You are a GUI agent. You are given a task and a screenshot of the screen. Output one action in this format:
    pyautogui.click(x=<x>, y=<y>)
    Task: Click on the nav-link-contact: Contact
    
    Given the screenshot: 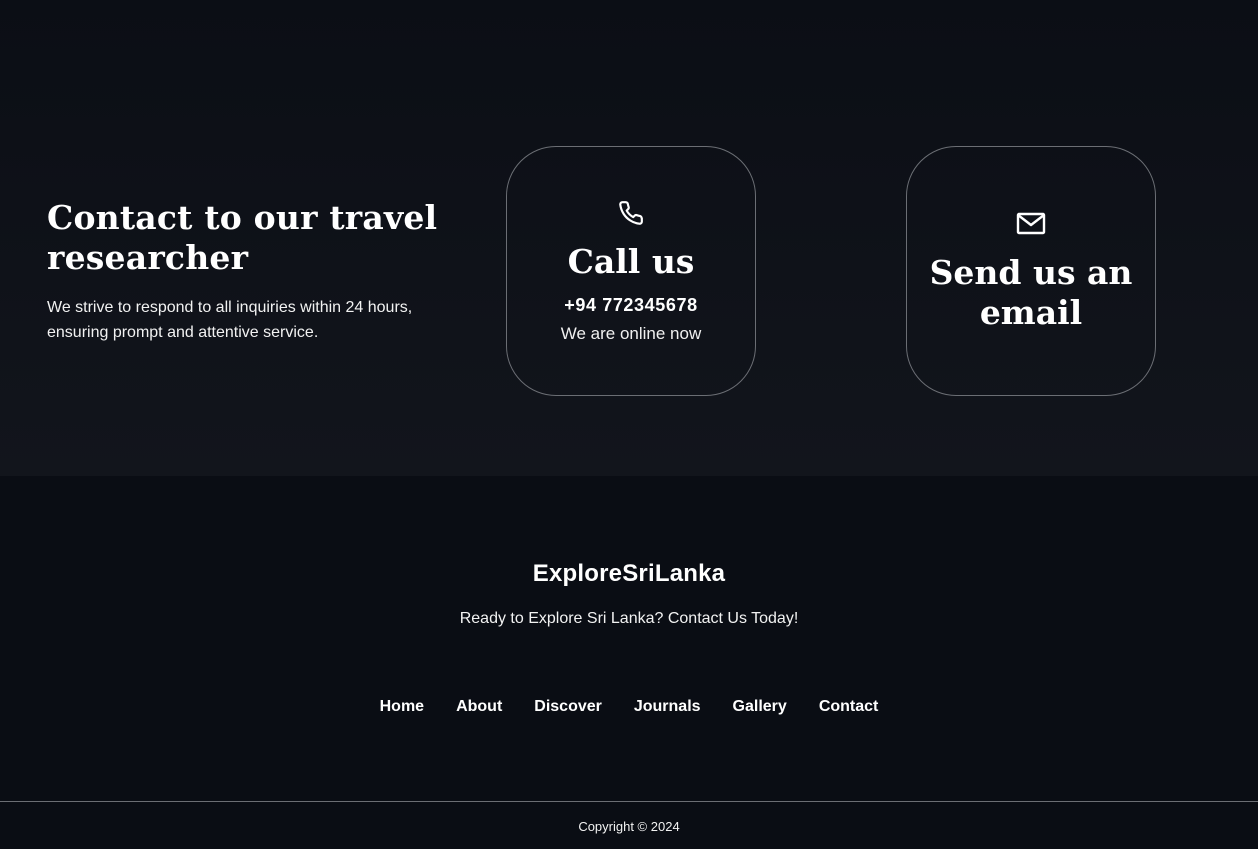 What is the action you would take?
    pyautogui.click(x=849, y=707)
    